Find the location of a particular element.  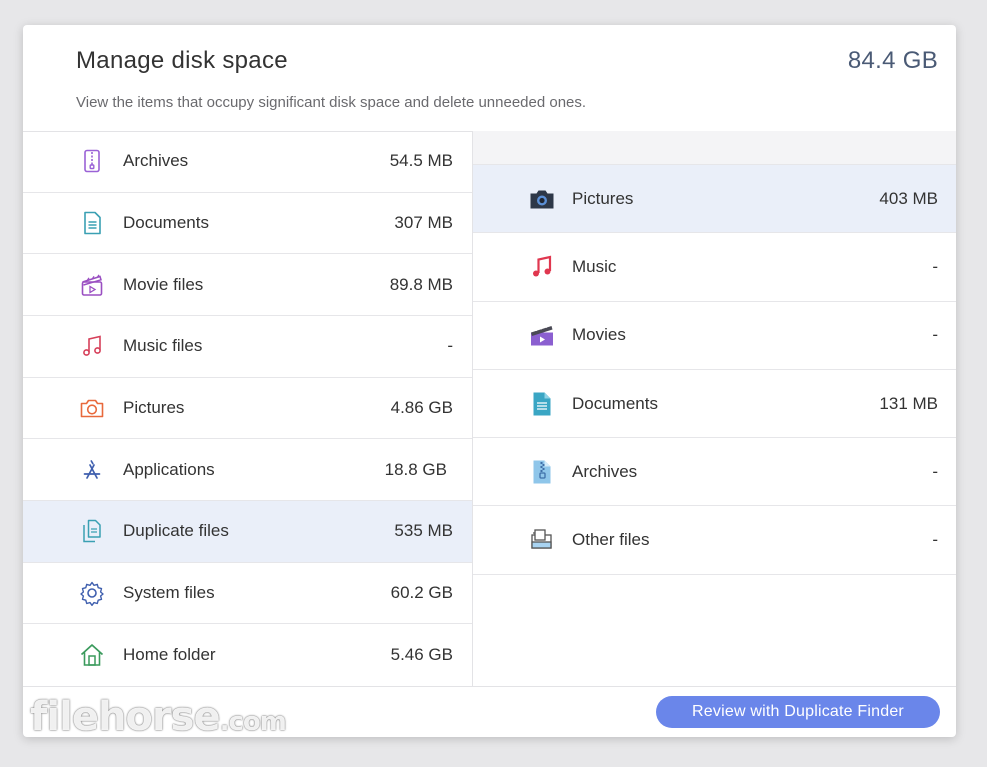

category-row-home-folder: Home folder 5.46 GB is located at coordinates (247, 655).